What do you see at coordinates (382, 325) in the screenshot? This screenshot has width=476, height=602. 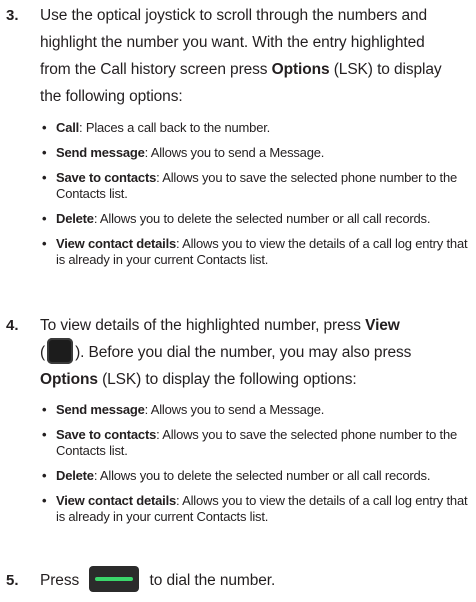 I see `view-label: View` at bounding box center [382, 325].